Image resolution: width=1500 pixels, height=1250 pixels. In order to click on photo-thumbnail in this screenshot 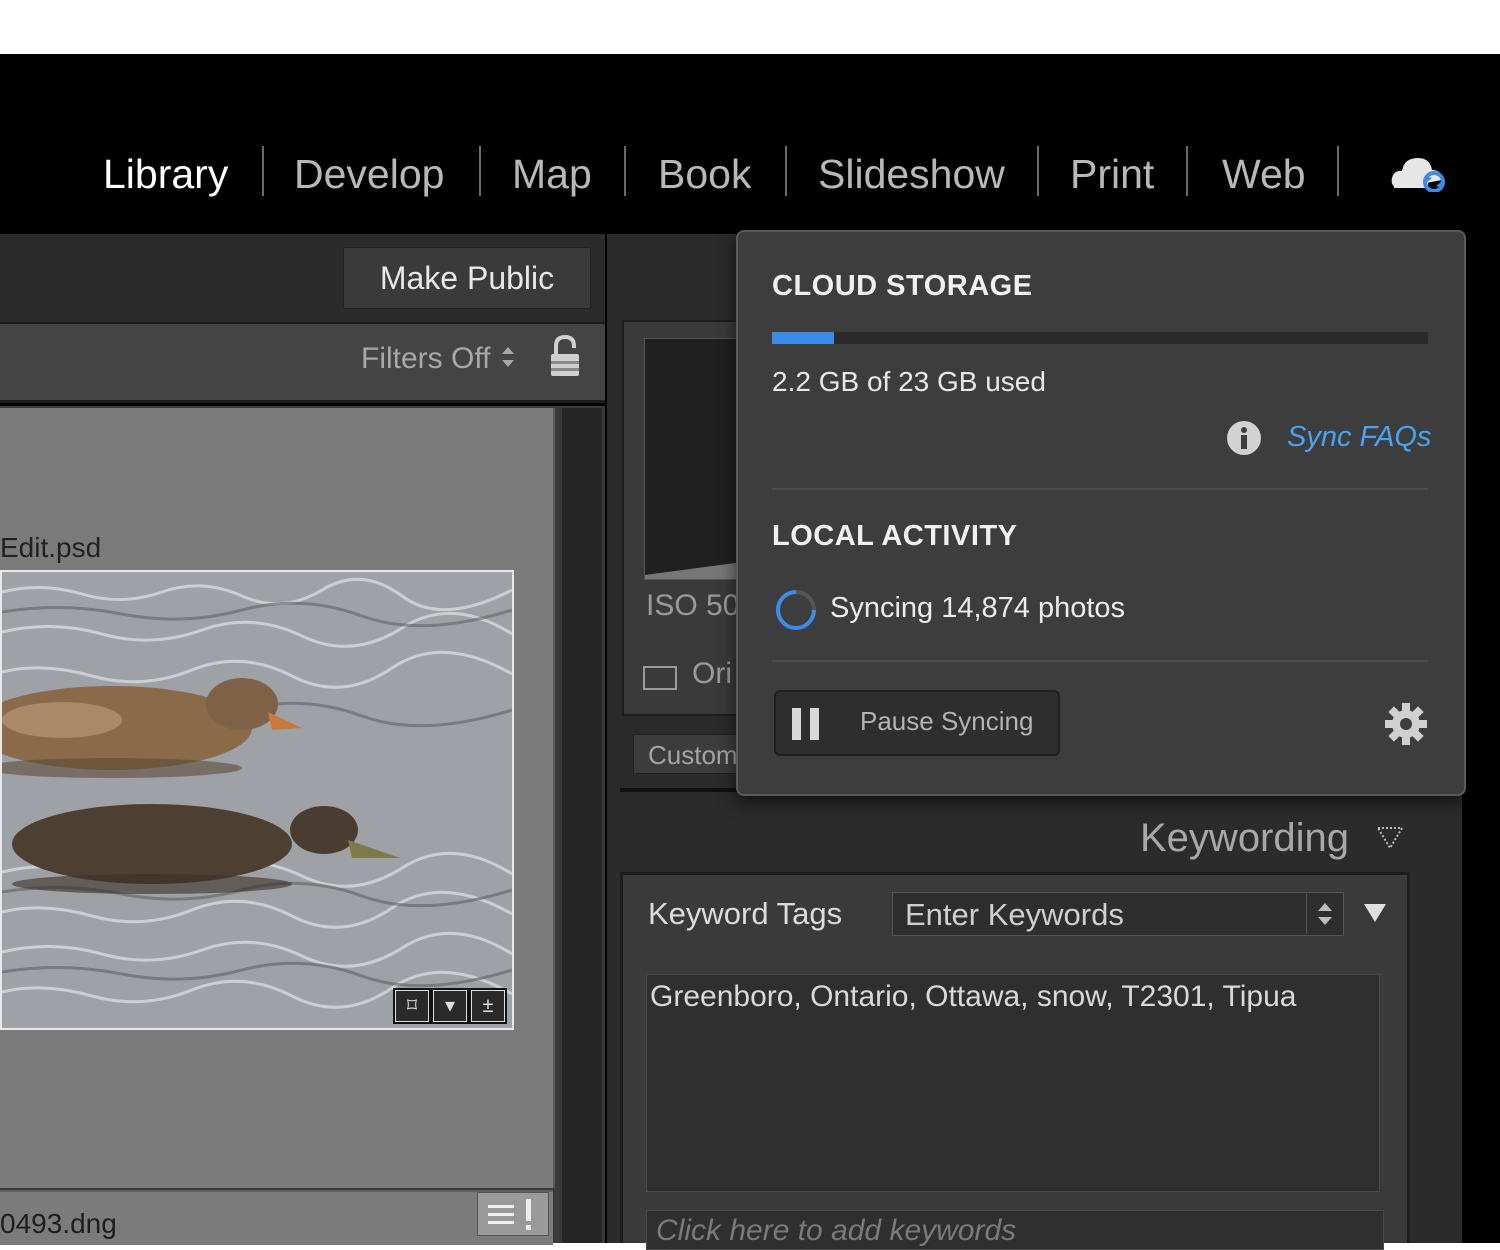, I will do `click(257, 800)`.